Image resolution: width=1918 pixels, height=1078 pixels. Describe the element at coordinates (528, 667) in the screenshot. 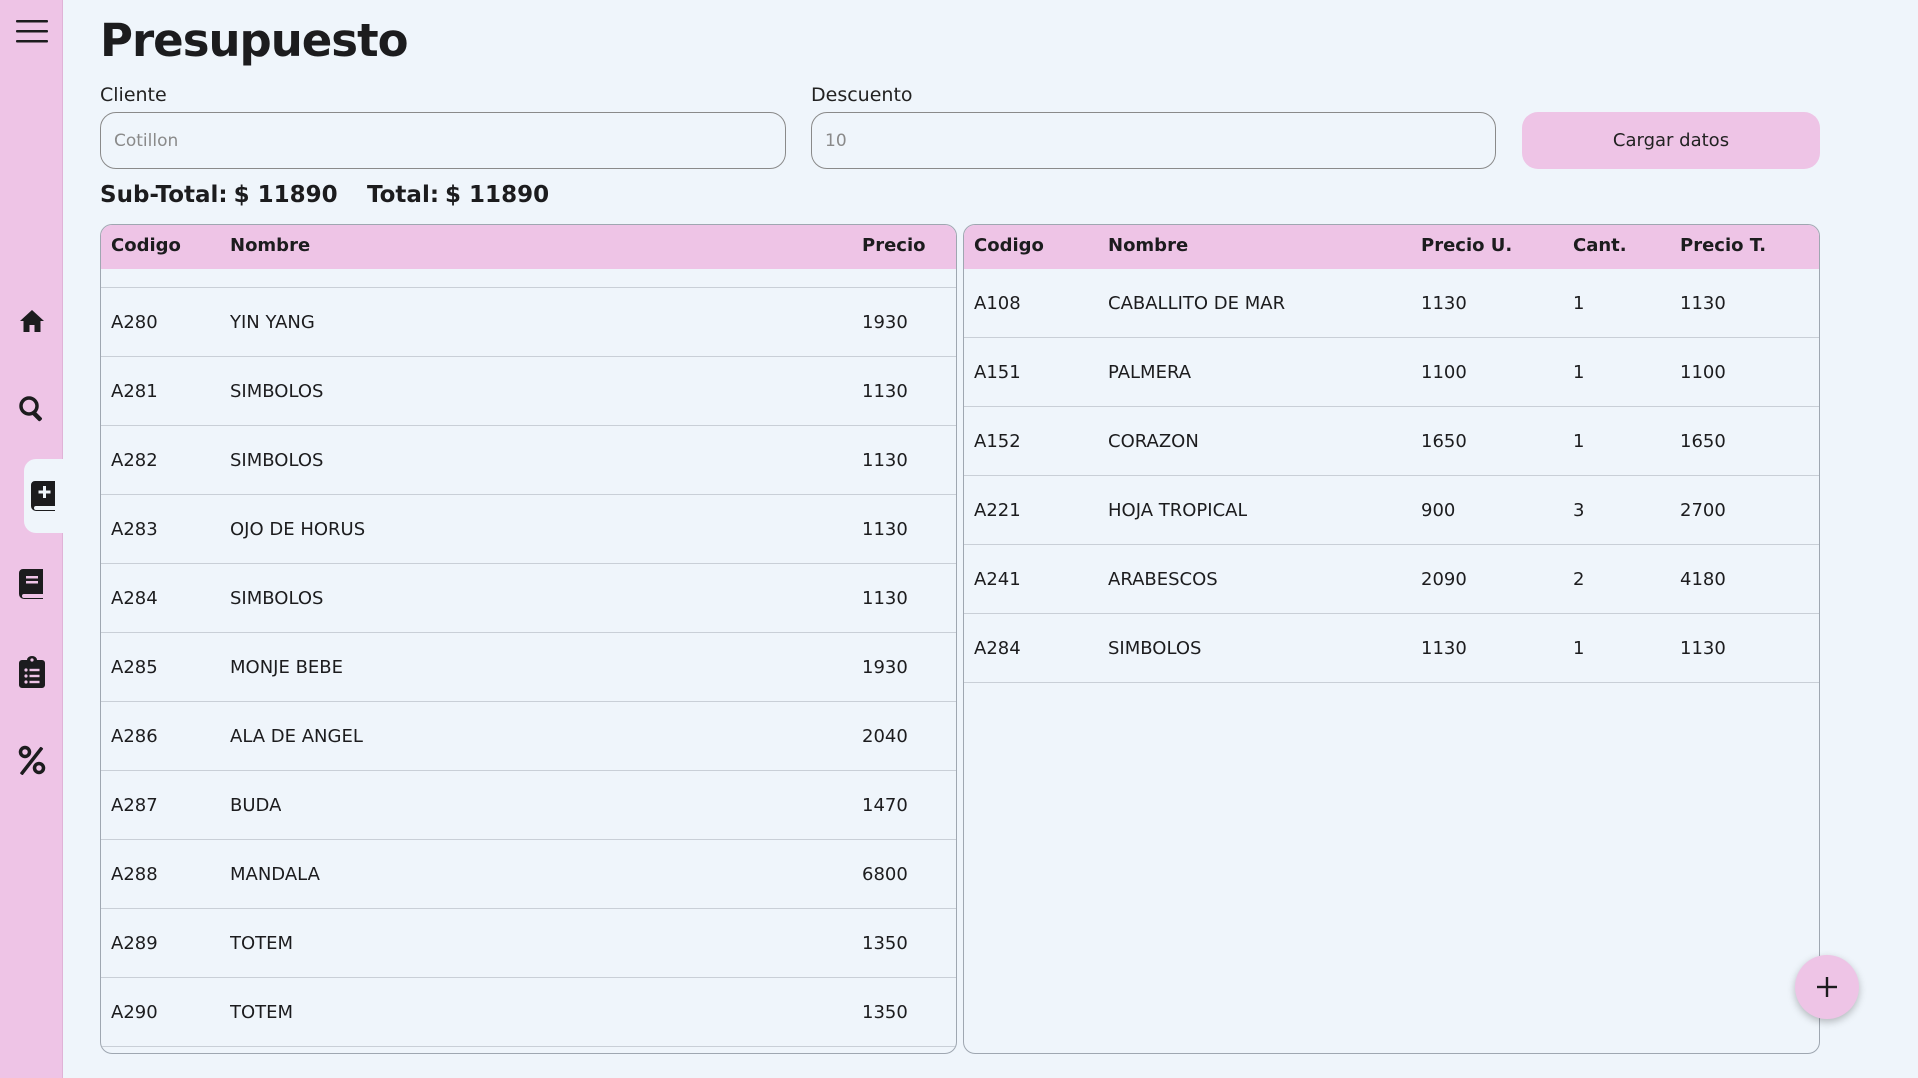

I see `catalog-row: A285 MONJE BEBE 1930` at that location.